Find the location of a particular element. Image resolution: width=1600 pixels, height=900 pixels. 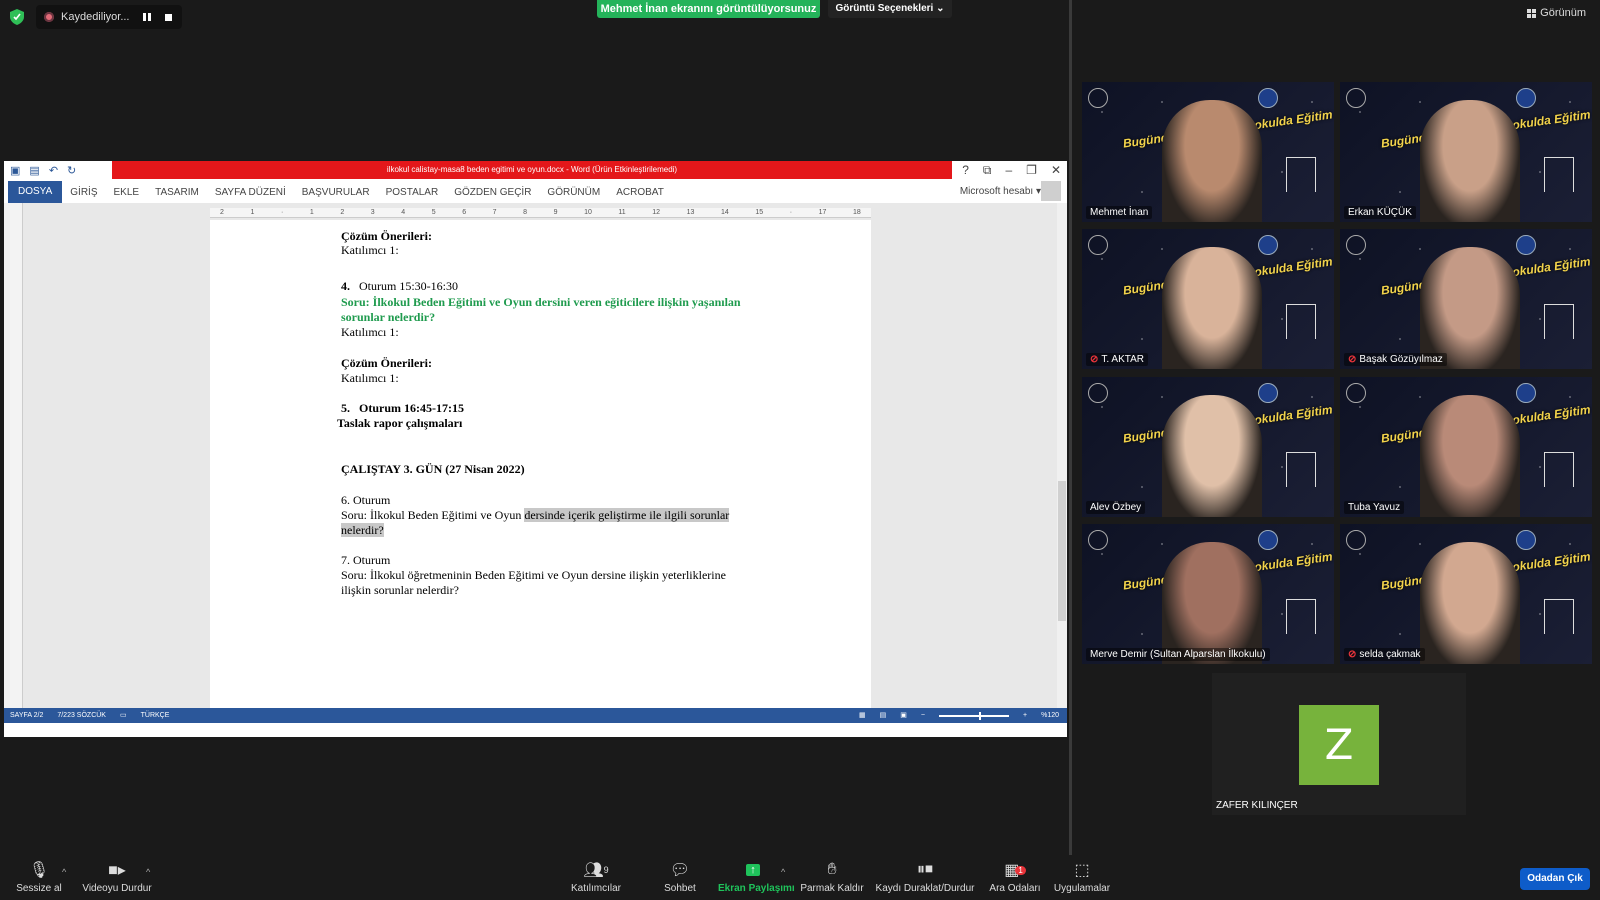

zoom-out-button: − is located at coordinates (923, 715).